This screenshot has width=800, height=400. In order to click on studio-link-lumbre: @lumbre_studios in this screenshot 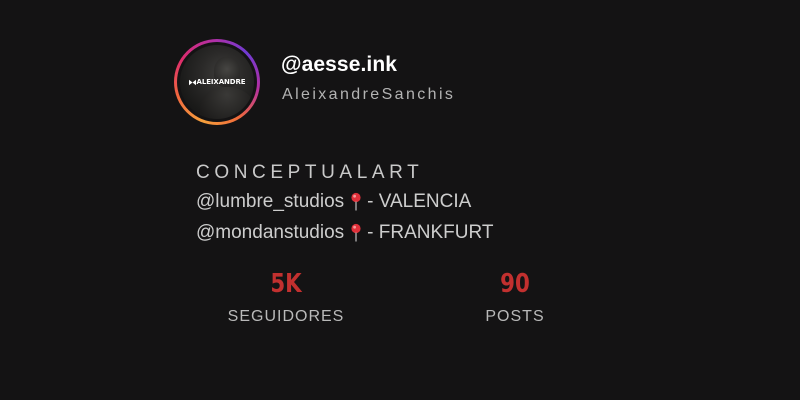, I will do `click(270, 201)`.